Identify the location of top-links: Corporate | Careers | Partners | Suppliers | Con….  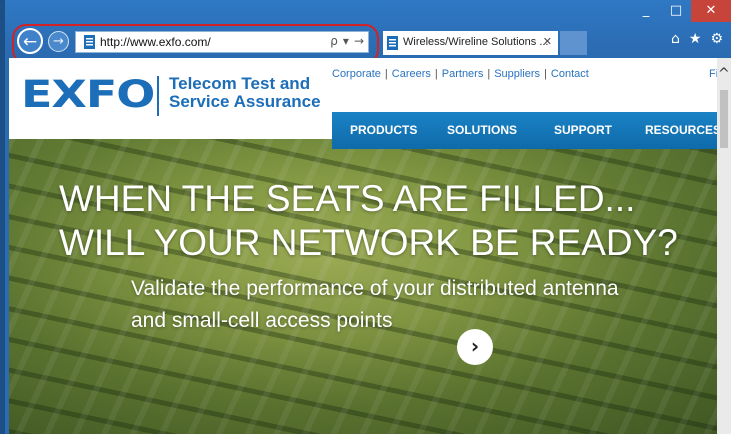
(460, 74).